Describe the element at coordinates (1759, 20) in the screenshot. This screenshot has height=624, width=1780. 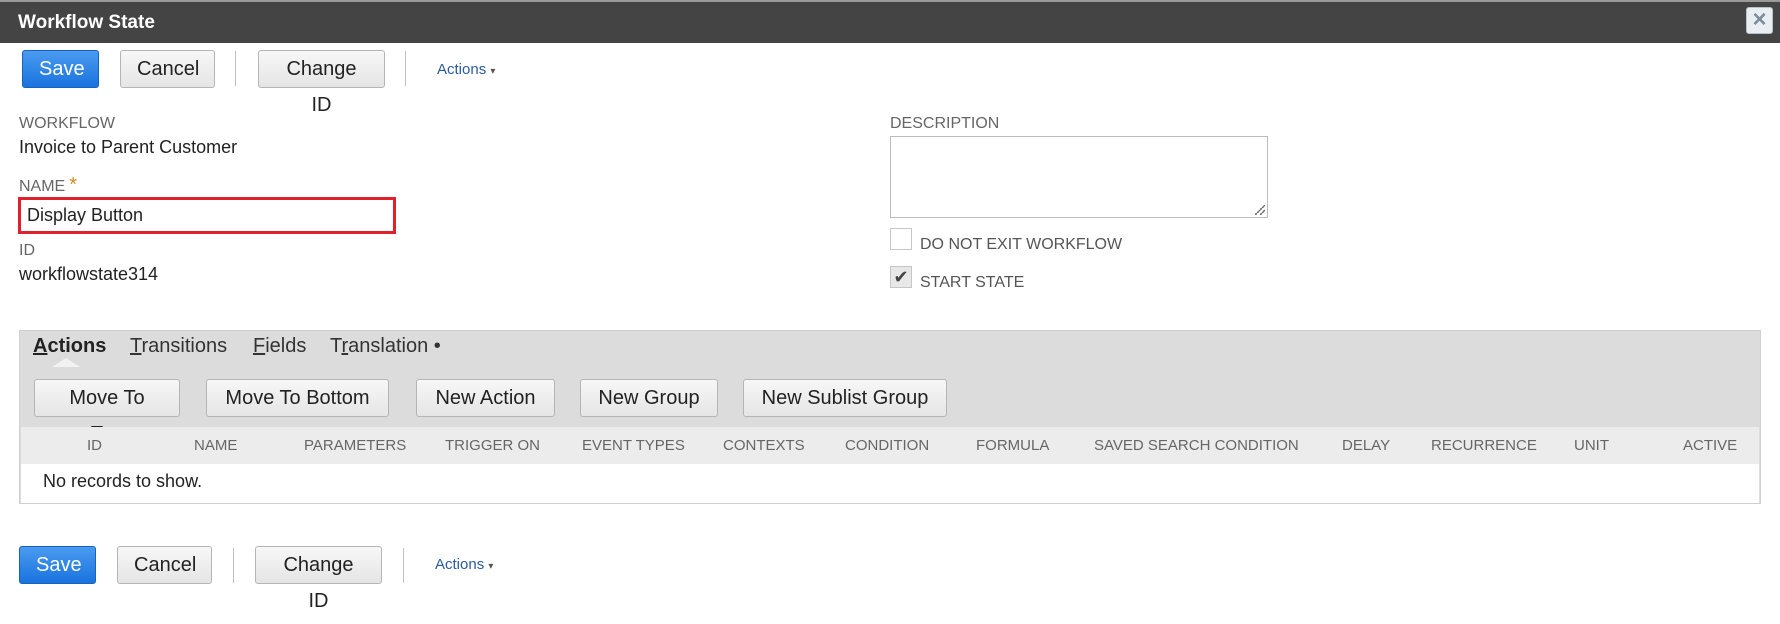
I see `close-icon: ×` at that location.